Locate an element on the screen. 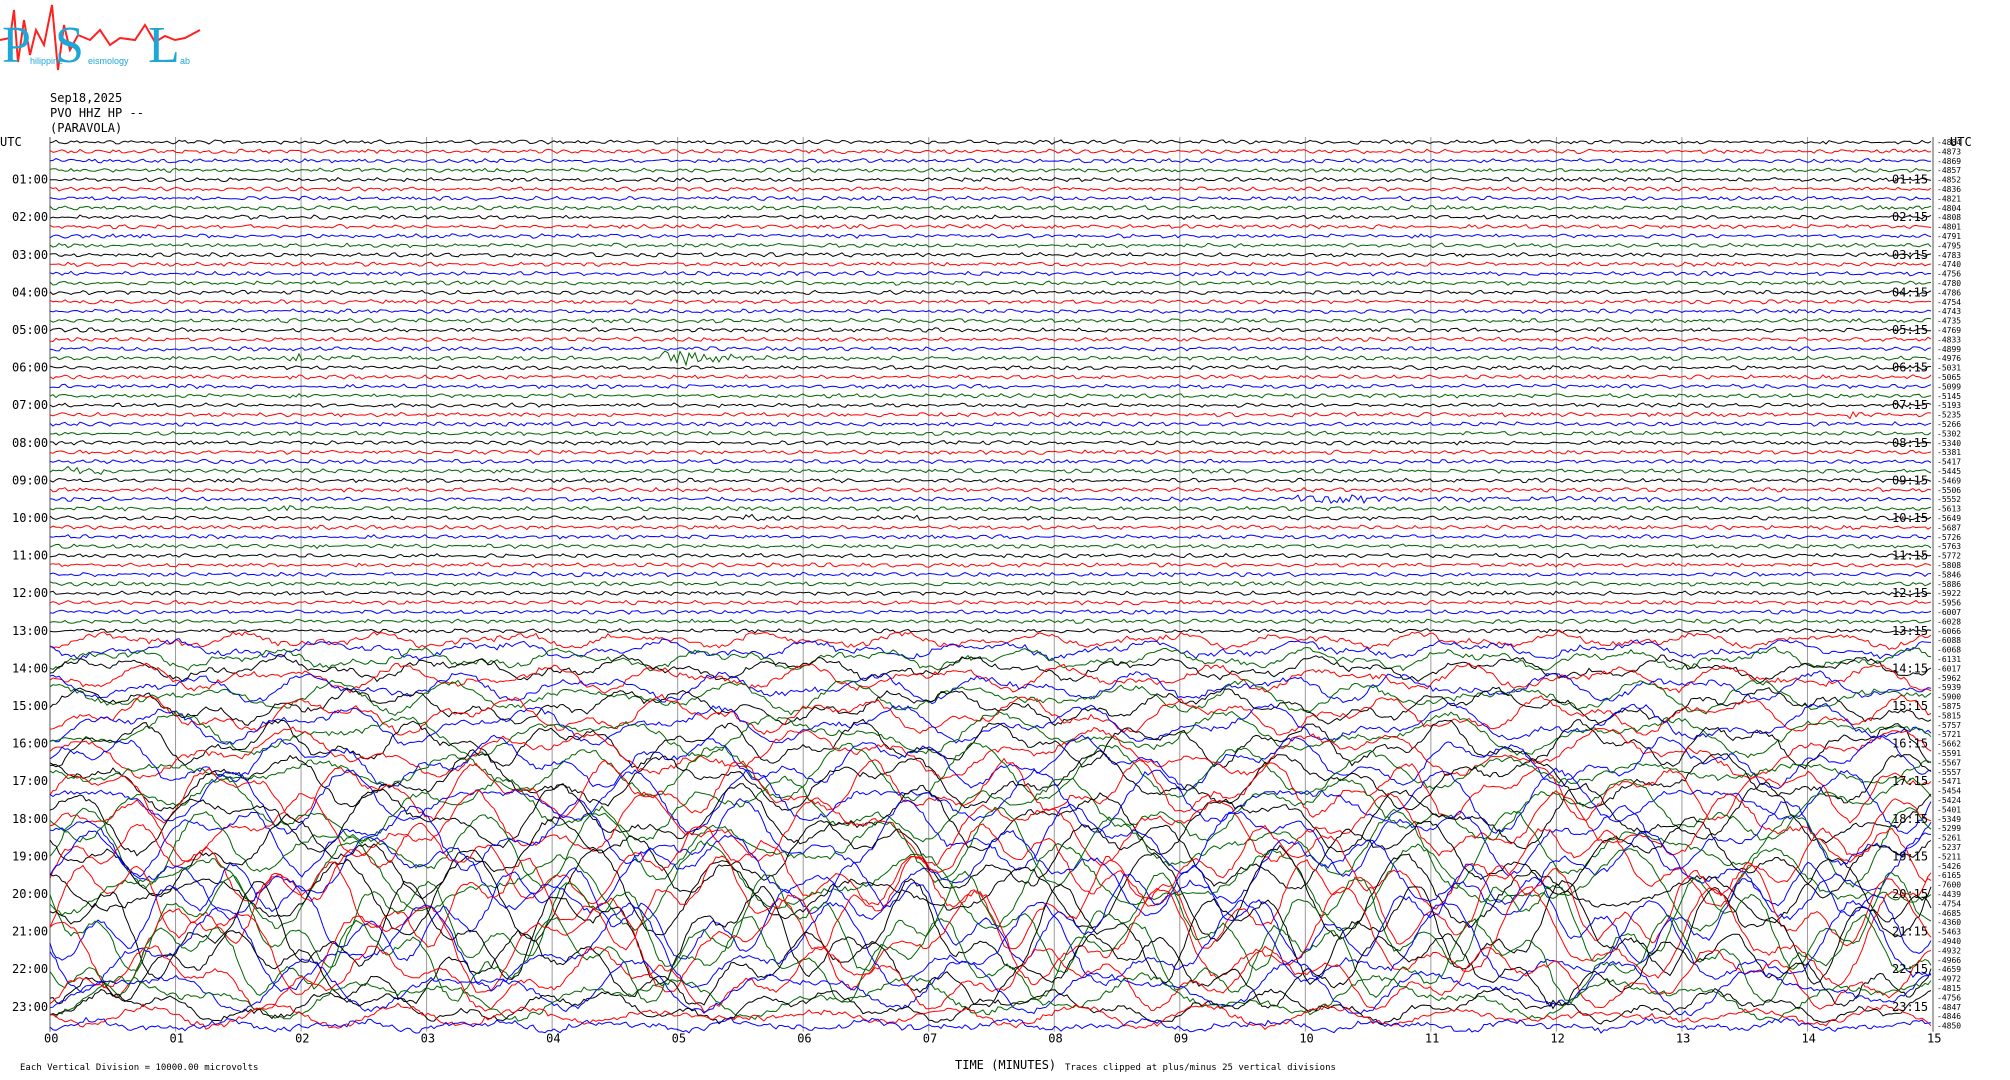  right-hour-label: 04:15 is located at coordinates (1910, 292).